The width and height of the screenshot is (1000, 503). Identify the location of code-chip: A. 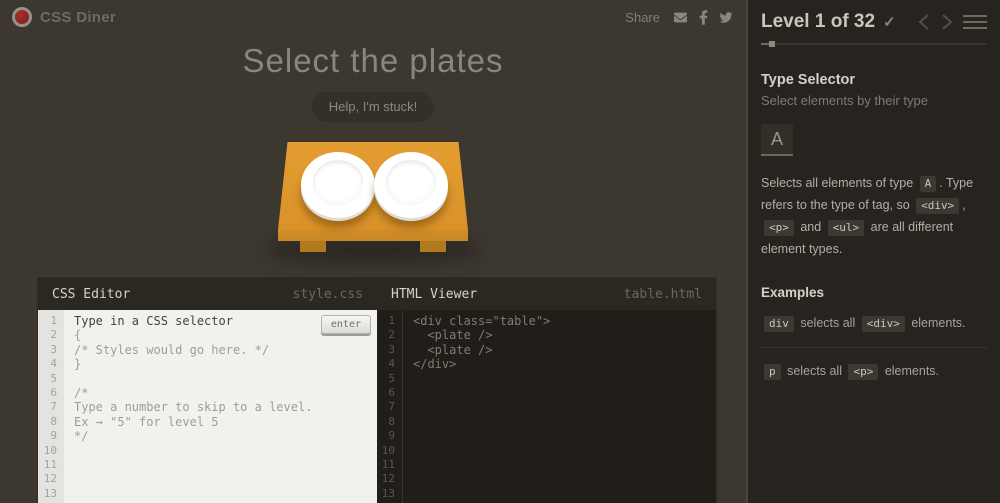
(928, 184).